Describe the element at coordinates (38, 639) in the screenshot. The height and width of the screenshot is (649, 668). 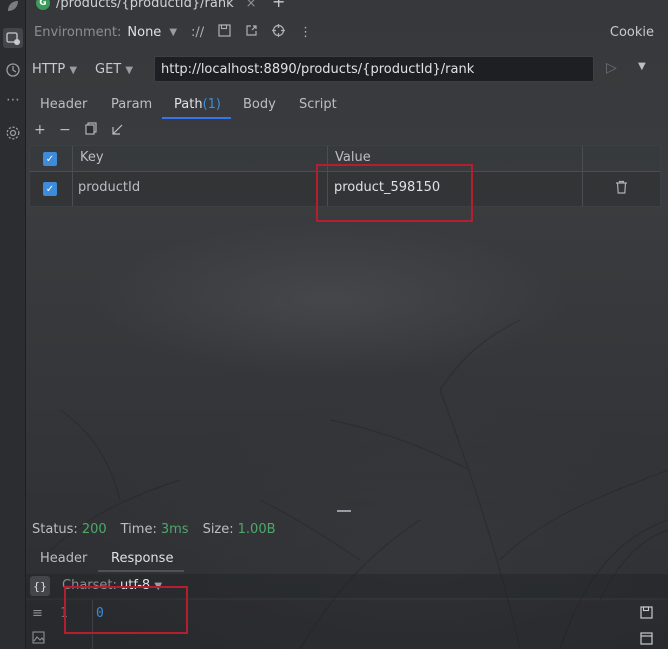
I see `image-icon` at that location.